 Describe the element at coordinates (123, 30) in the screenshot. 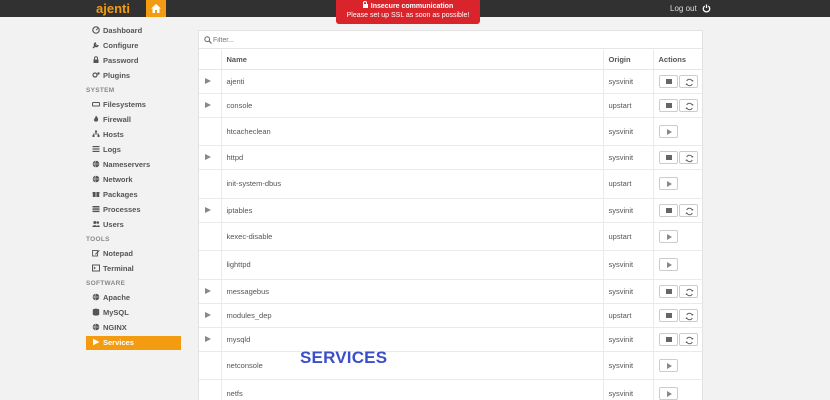

I see `sidebar-item-label: Dashboard` at that location.